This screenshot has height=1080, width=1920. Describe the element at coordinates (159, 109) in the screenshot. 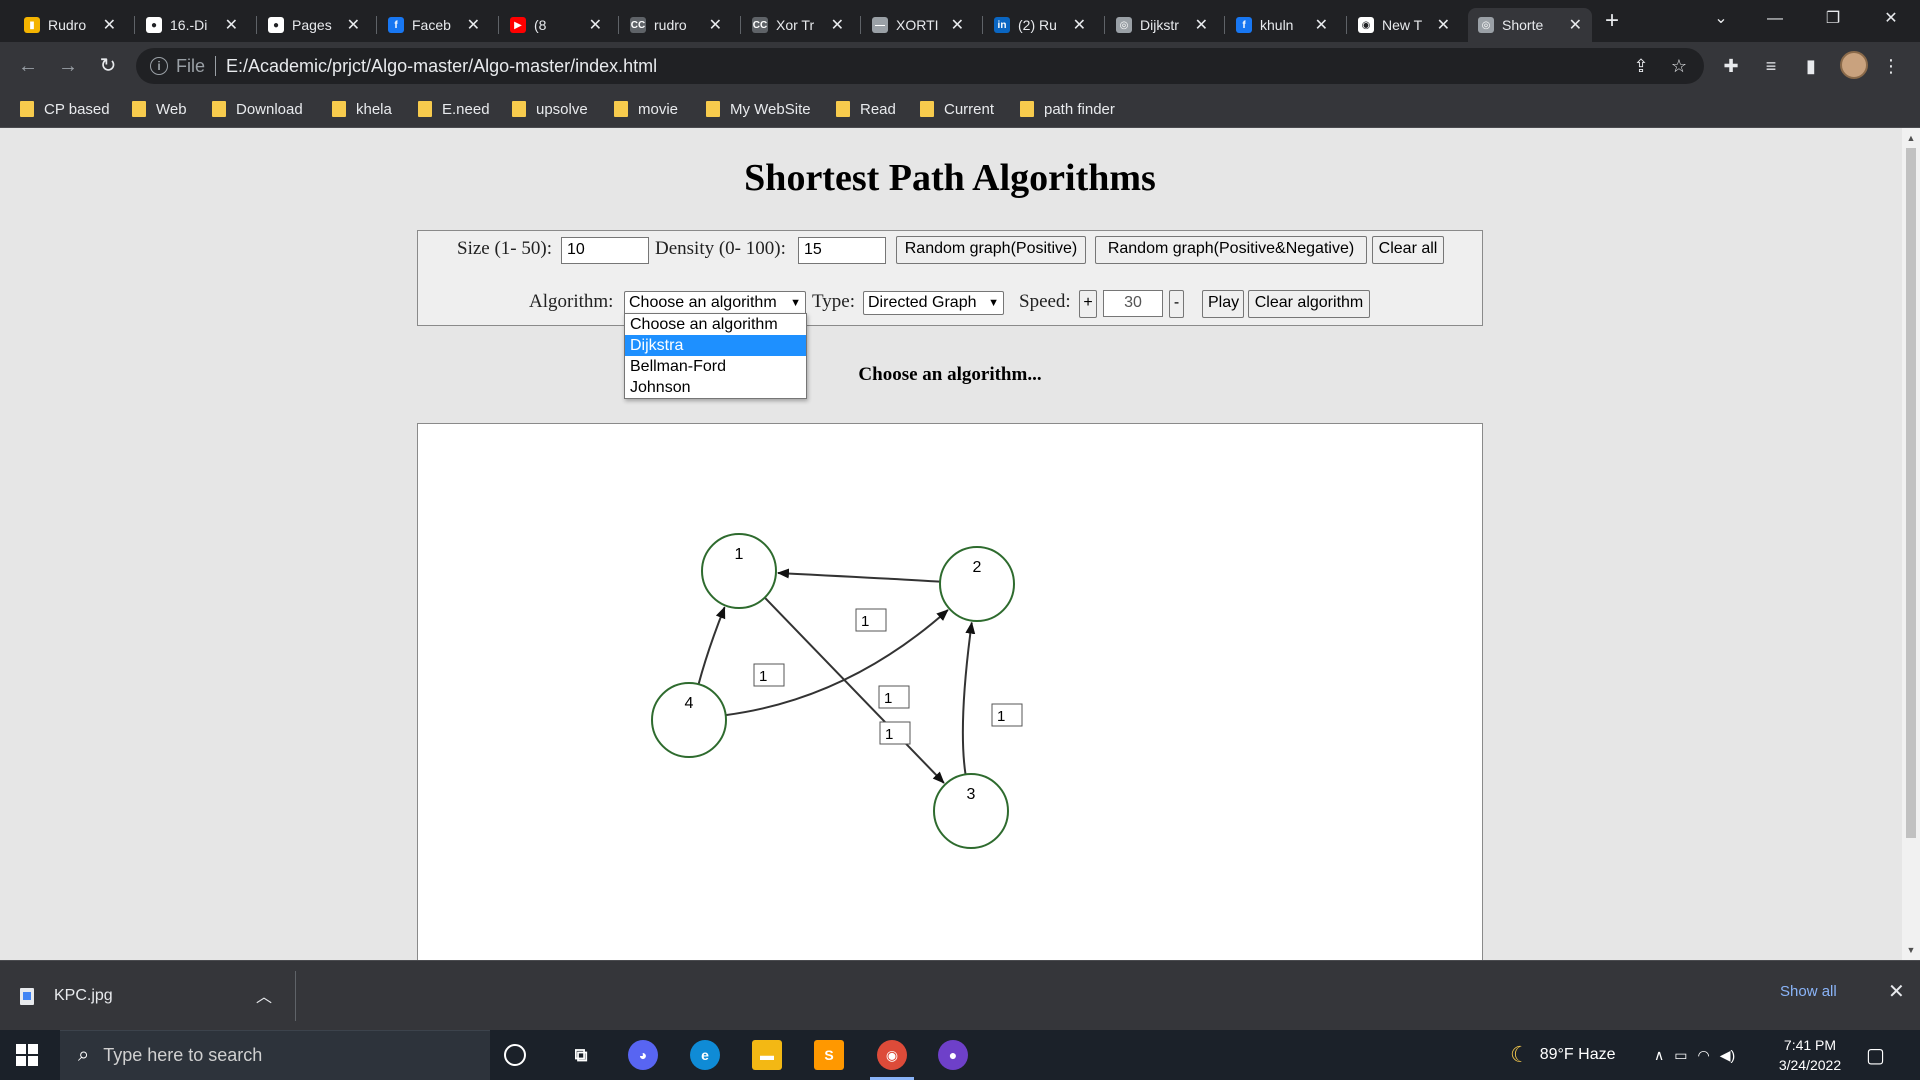

I see `bookmark-folder: Web` at that location.